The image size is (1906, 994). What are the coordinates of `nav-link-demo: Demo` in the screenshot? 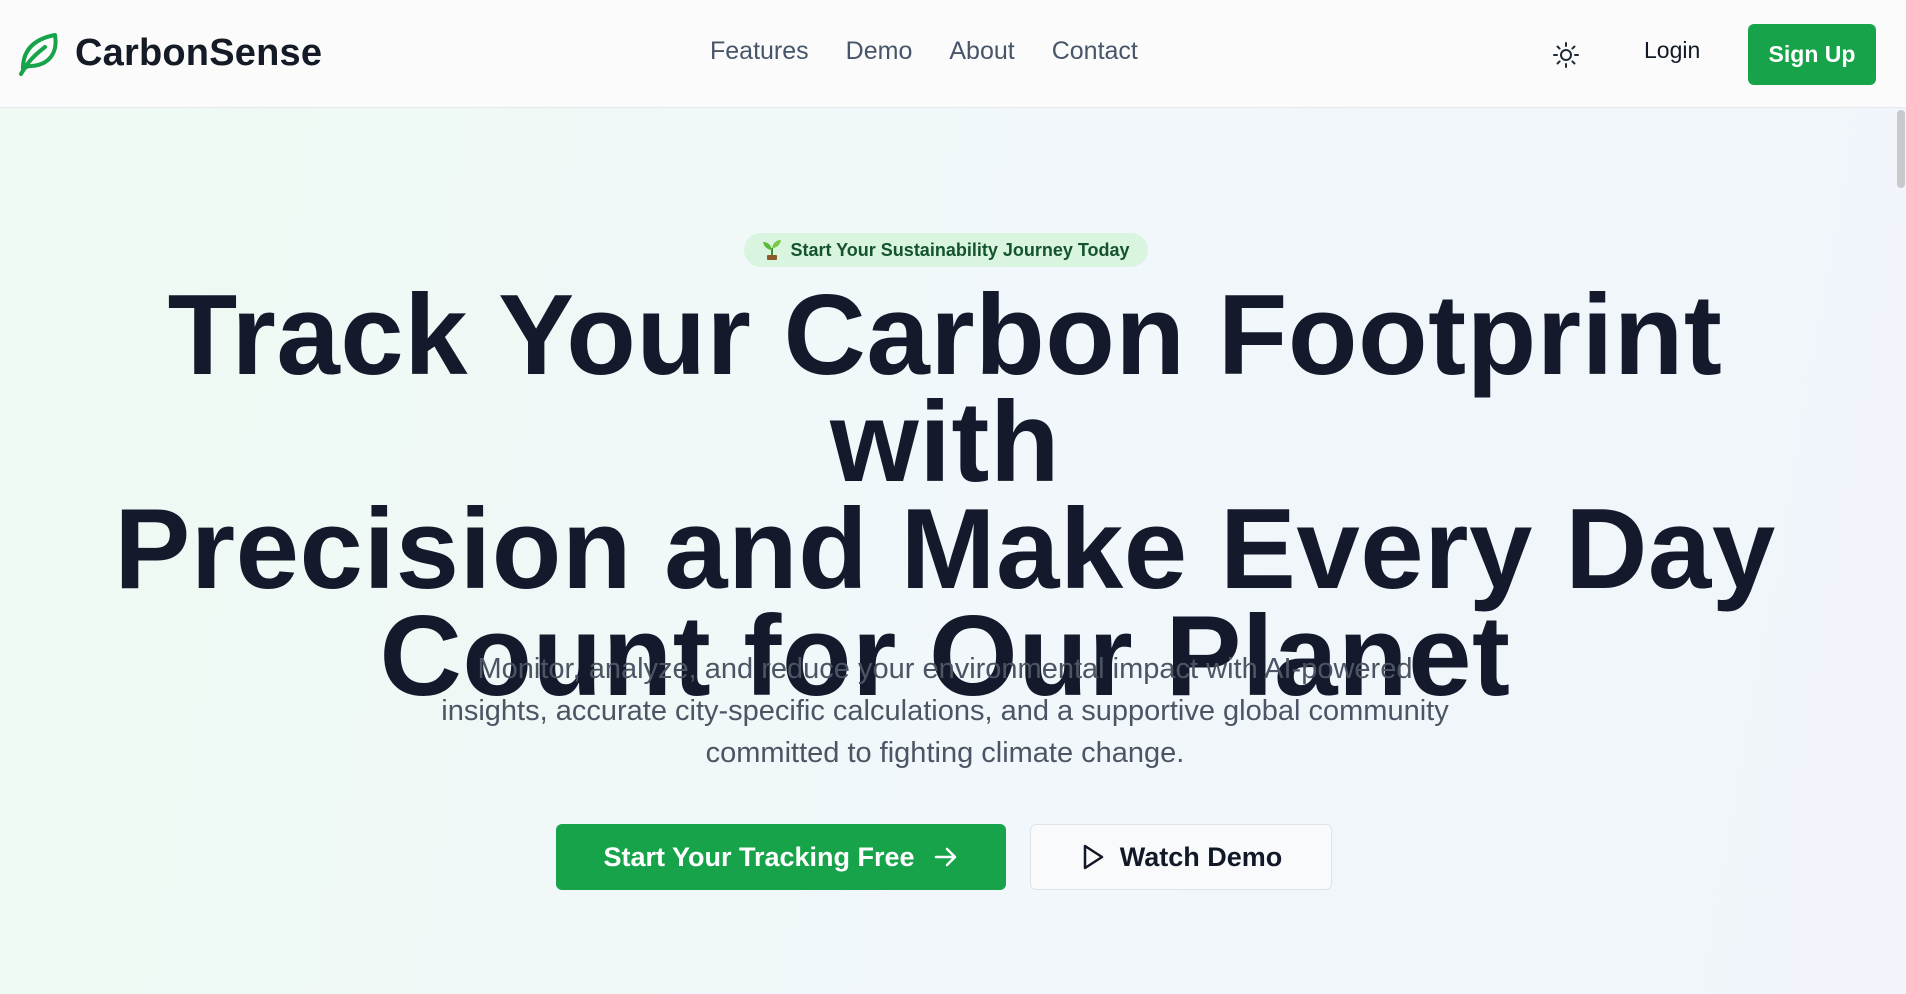 It's located at (879, 51).